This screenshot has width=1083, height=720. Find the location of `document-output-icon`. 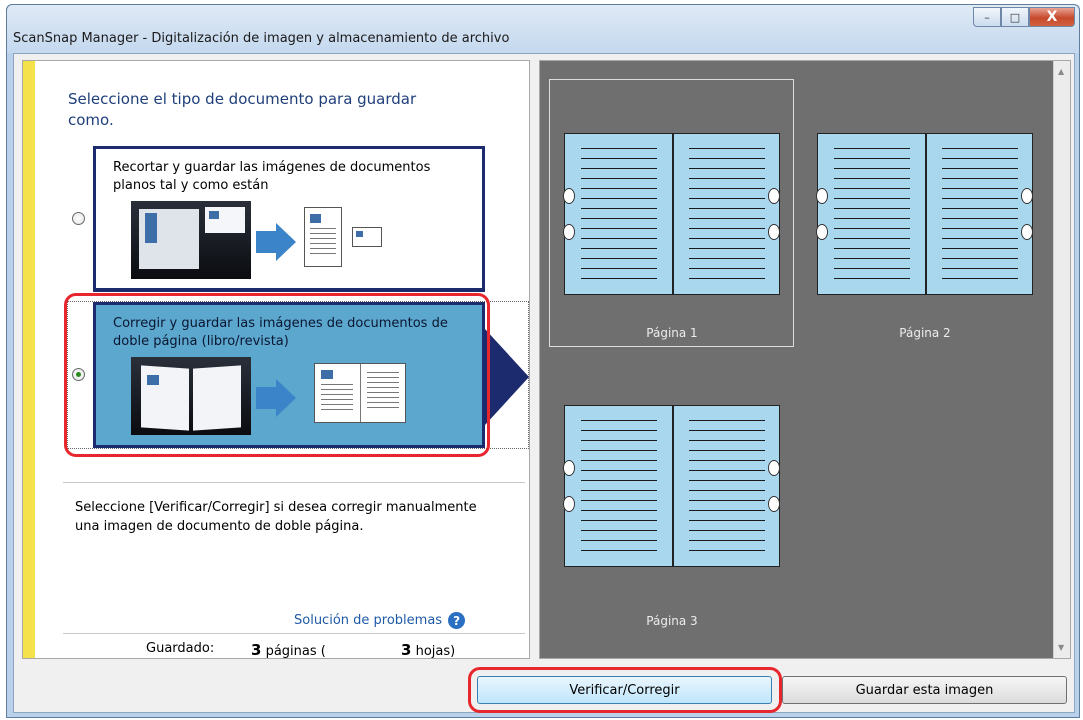

document-output-icon is located at coordinates (323, 237).